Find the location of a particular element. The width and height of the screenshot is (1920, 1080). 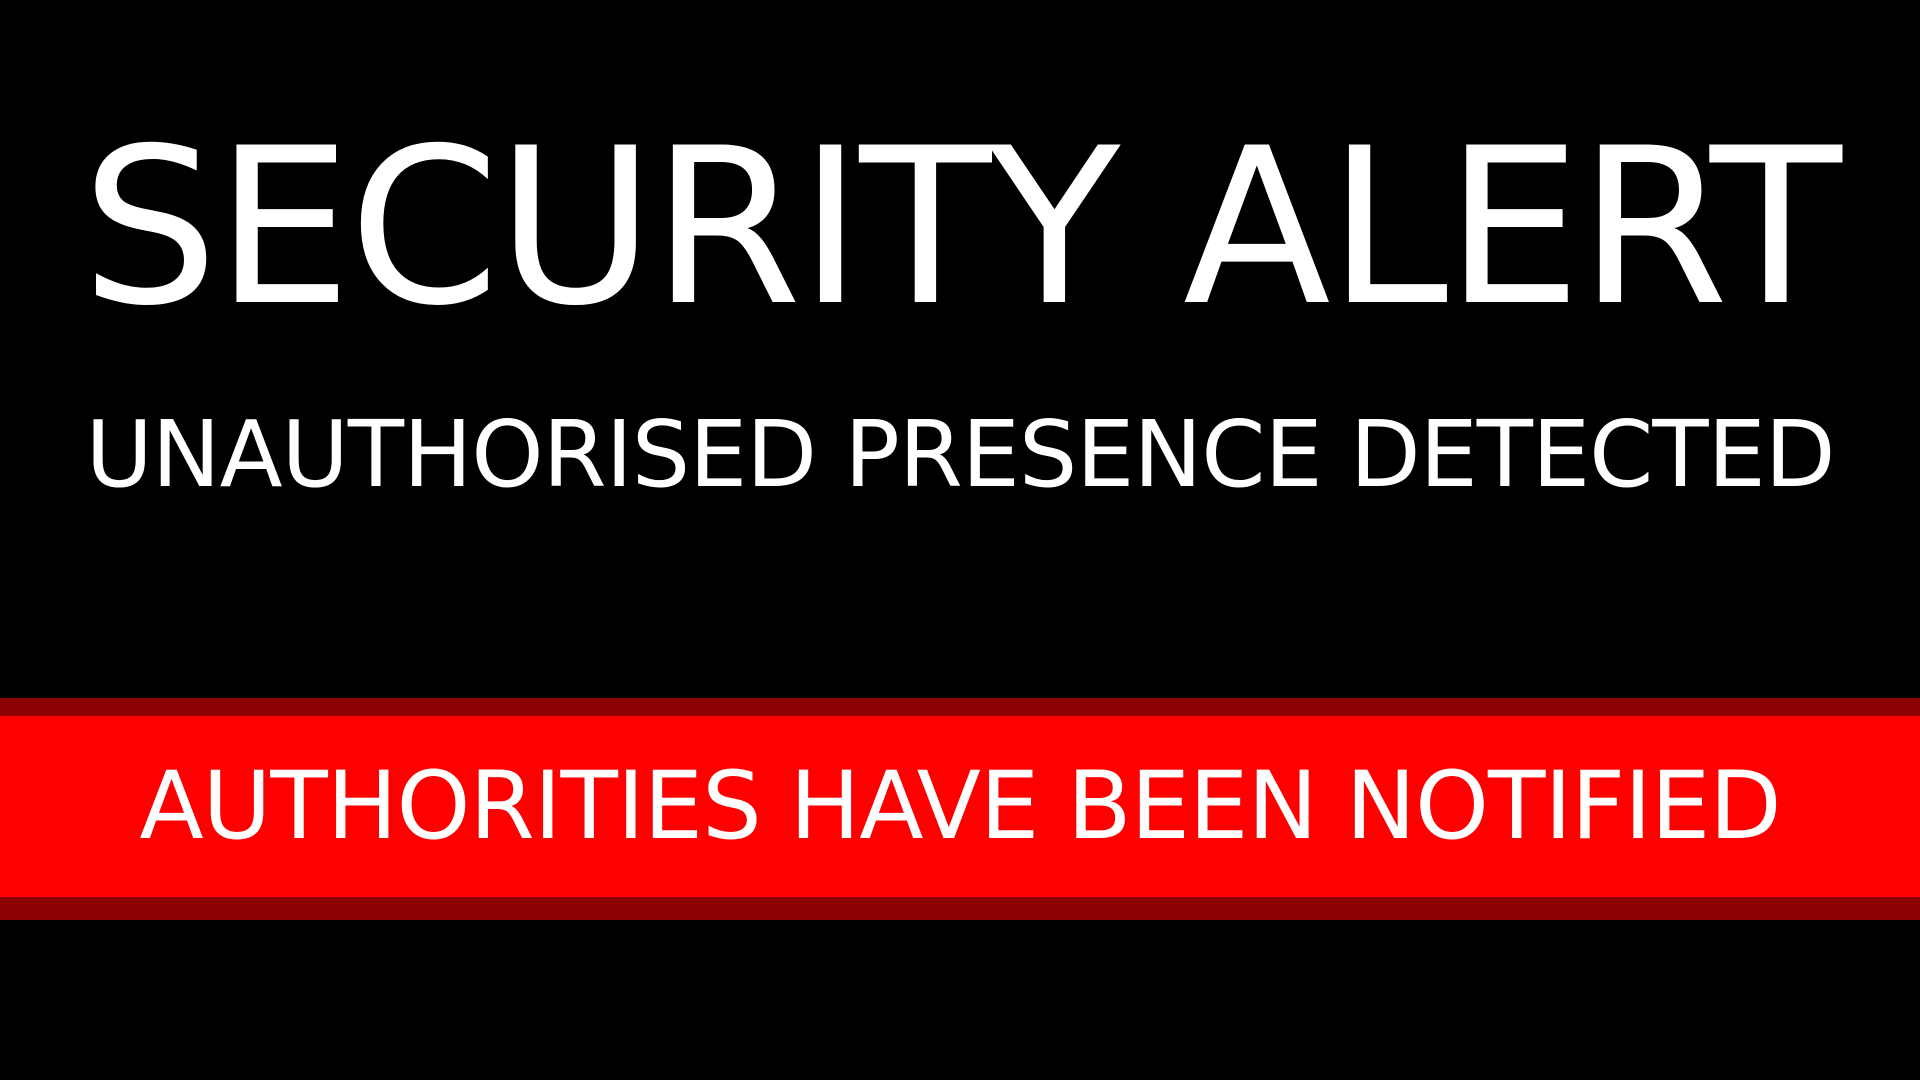

notification-banner-text: AUTHORITIES HAVE BEEN NOTIFIED is located at coordinates (960, 806).